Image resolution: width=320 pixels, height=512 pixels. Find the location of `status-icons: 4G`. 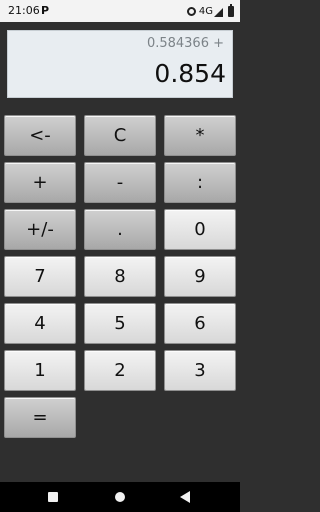

status-icons: 4G is located at coordinates (210, 11).